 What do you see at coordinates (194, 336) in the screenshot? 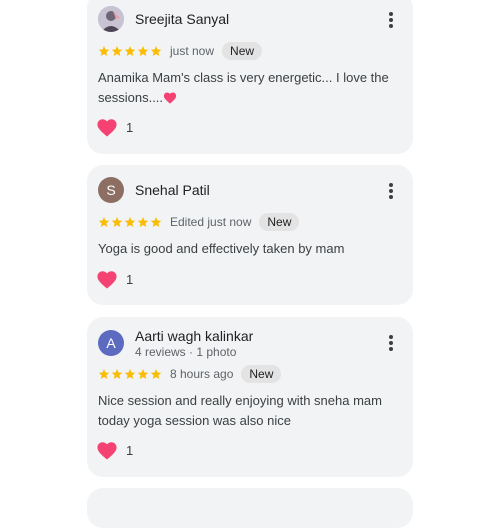
I see `reviewer-name: Aarti wagh kalinkar` at bounding box center [194, 336].